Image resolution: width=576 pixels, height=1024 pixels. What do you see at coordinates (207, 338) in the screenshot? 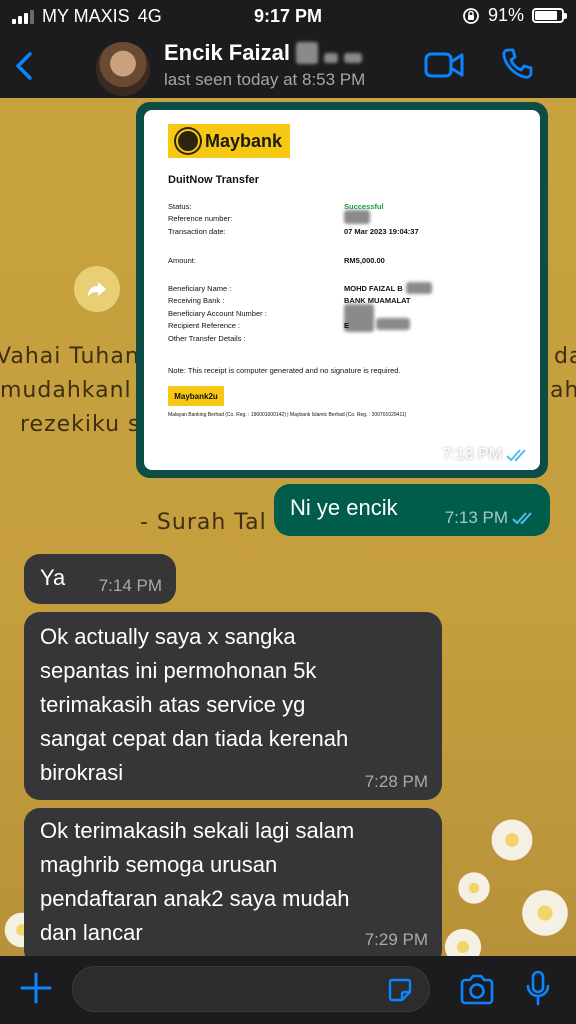
I see `receipt-label: Other Transfer Details :` at bounding box center [207, 338].